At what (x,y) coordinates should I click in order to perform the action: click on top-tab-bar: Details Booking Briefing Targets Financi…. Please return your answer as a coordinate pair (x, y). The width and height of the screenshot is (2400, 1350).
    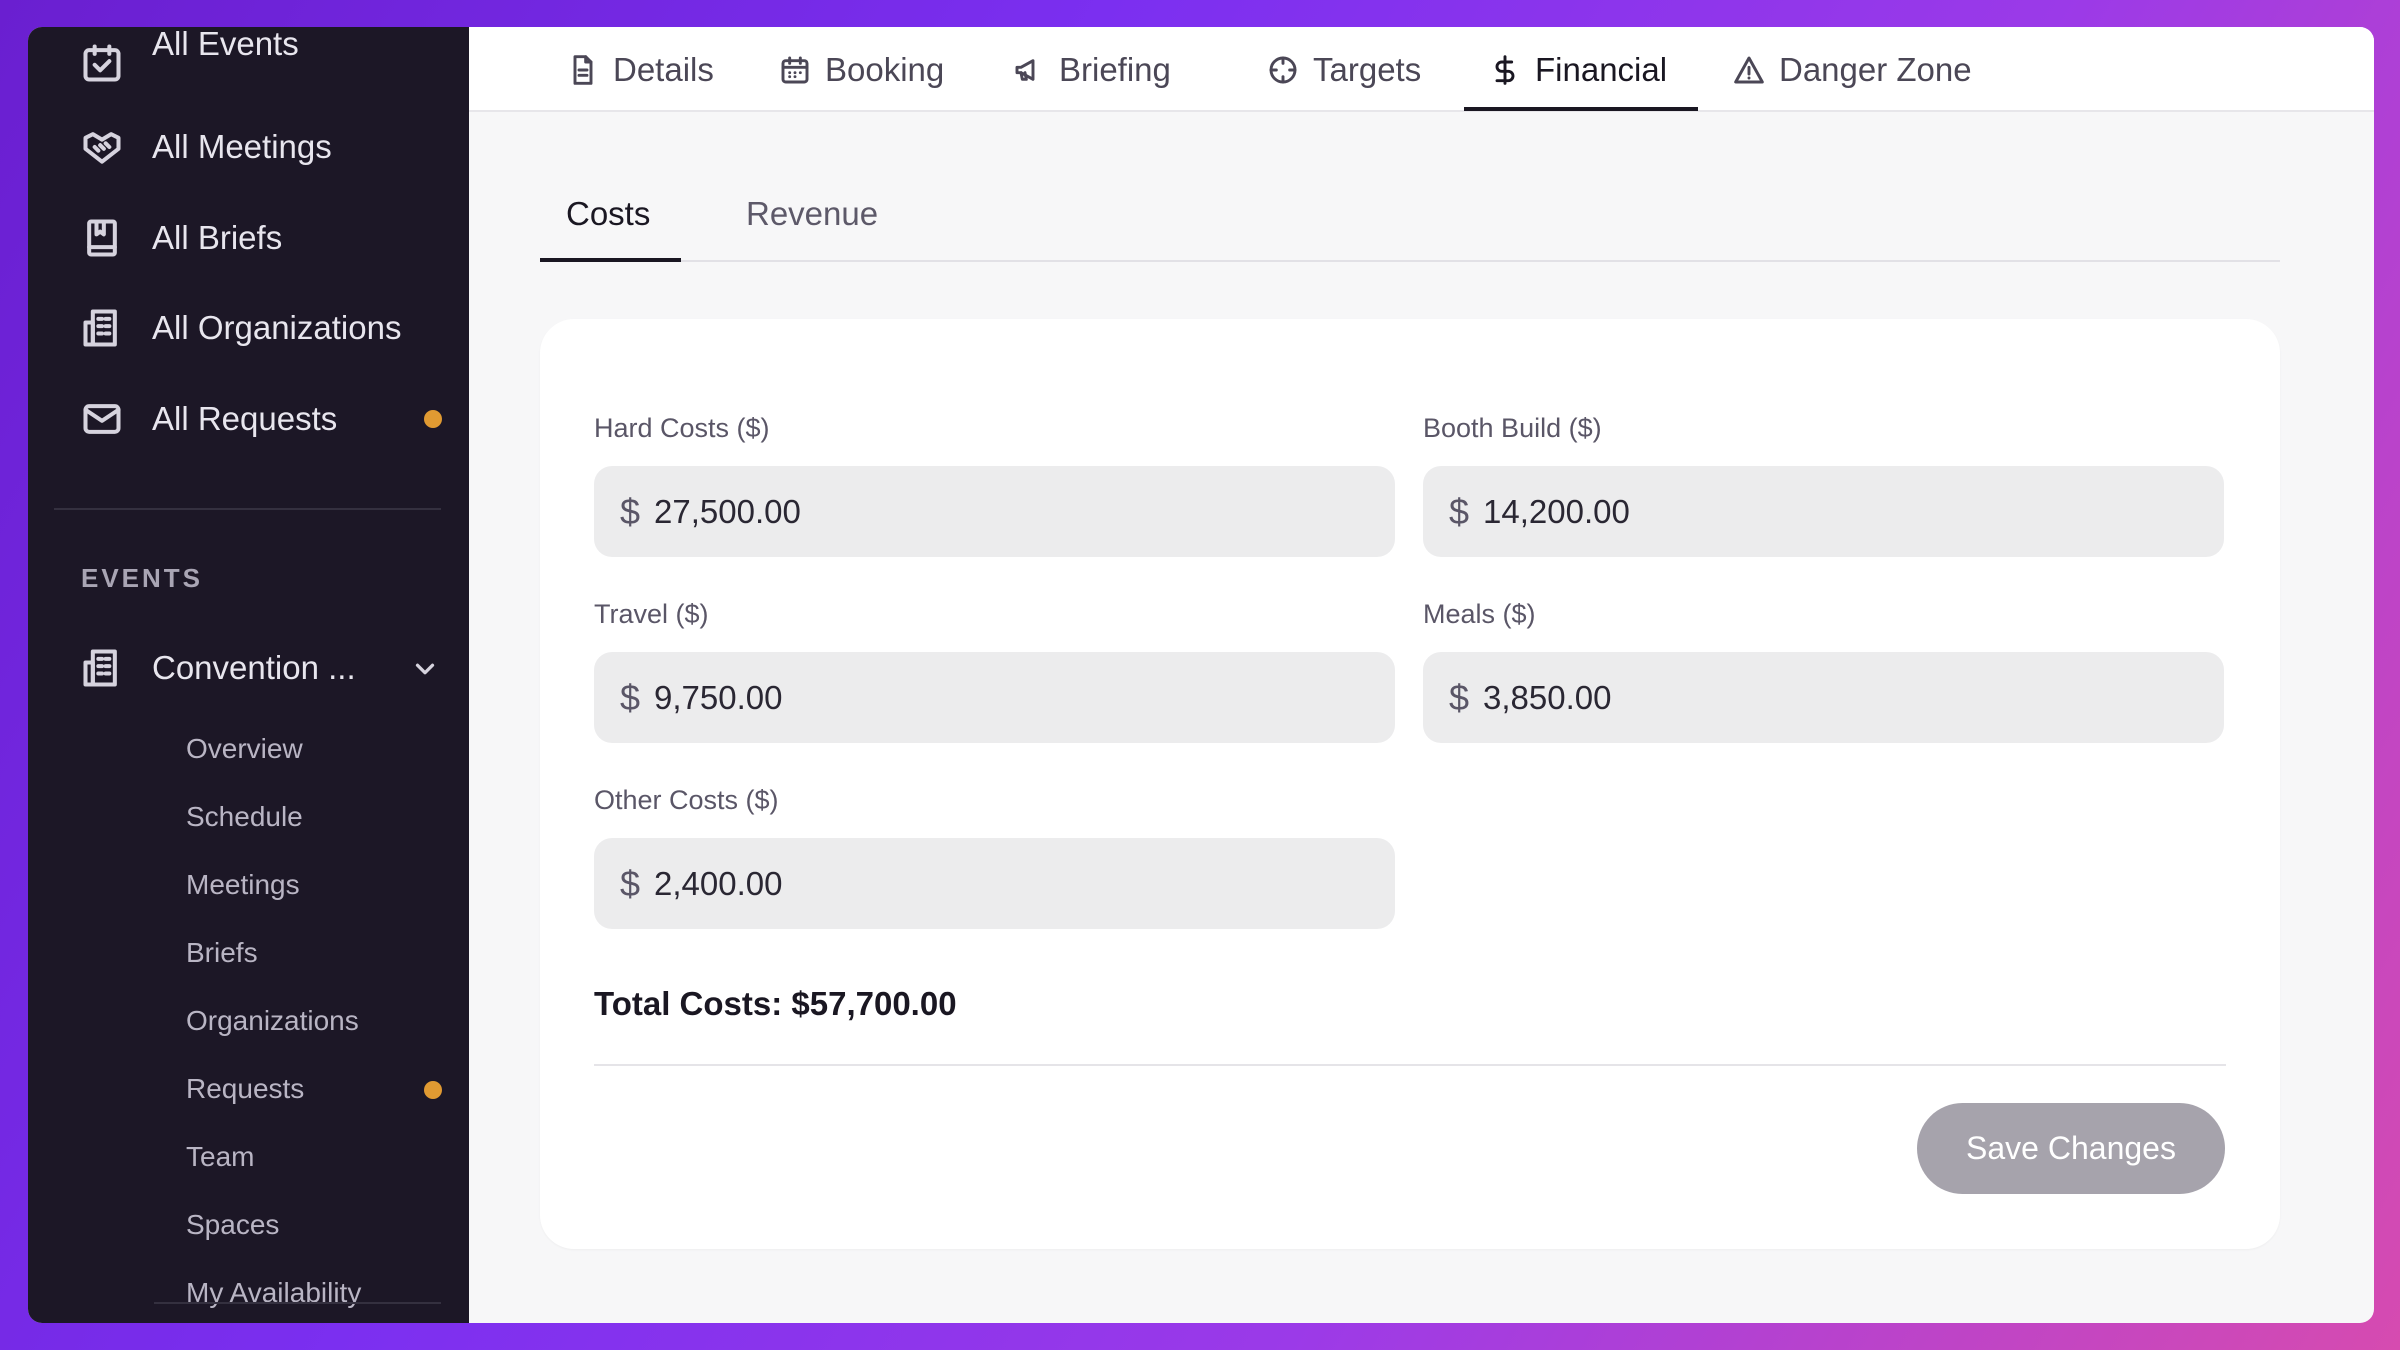
    Looking at the image, I should click on (1421, 69).